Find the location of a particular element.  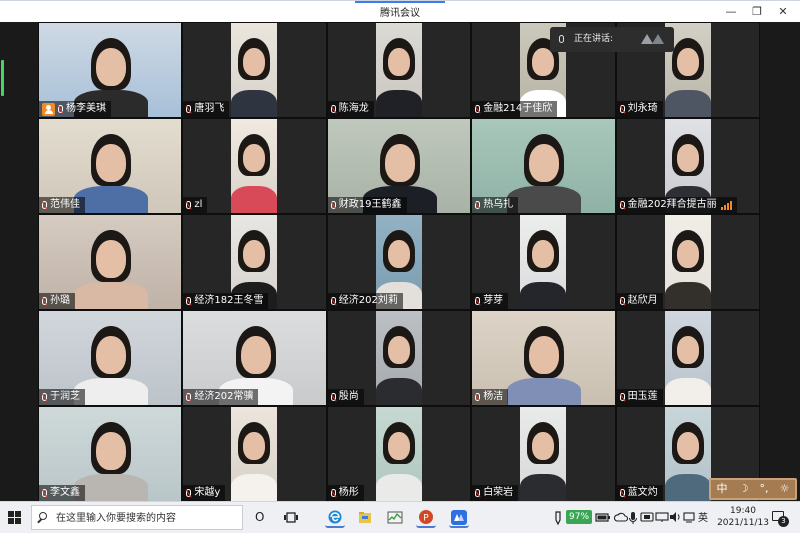

file-explorer-icon is located at coordinates (365, 518).